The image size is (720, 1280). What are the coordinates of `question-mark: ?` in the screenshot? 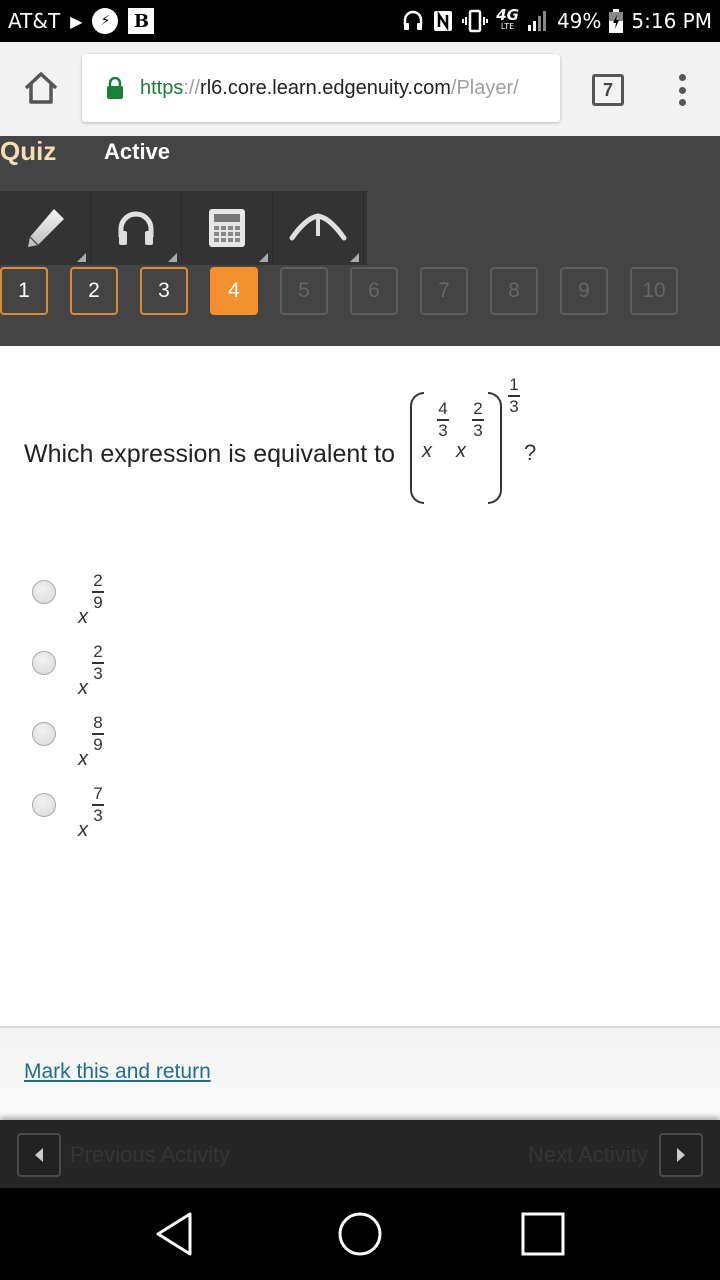 It's located at (530, 452).